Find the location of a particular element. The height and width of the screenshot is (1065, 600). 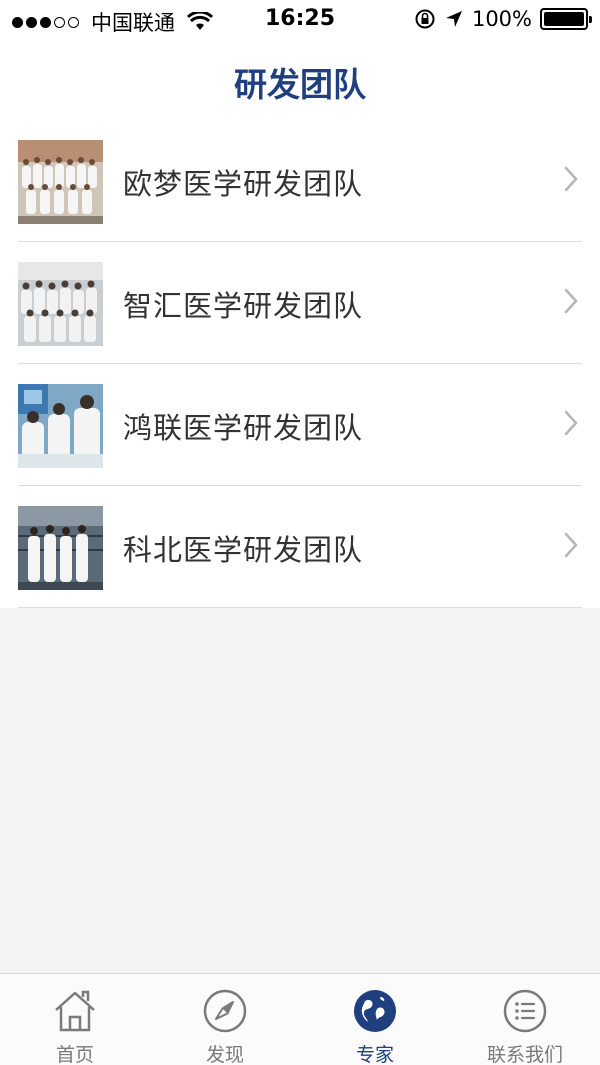

tab-contact: 联系我们 is located at coordinates (525, 1019).